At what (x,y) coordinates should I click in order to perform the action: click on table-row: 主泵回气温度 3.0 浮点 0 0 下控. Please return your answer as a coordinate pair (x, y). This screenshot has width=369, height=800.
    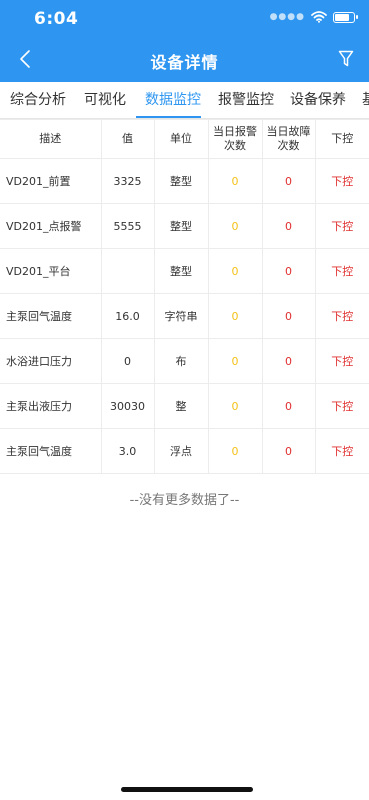
    Looking at the image, I should click on (184, 451).